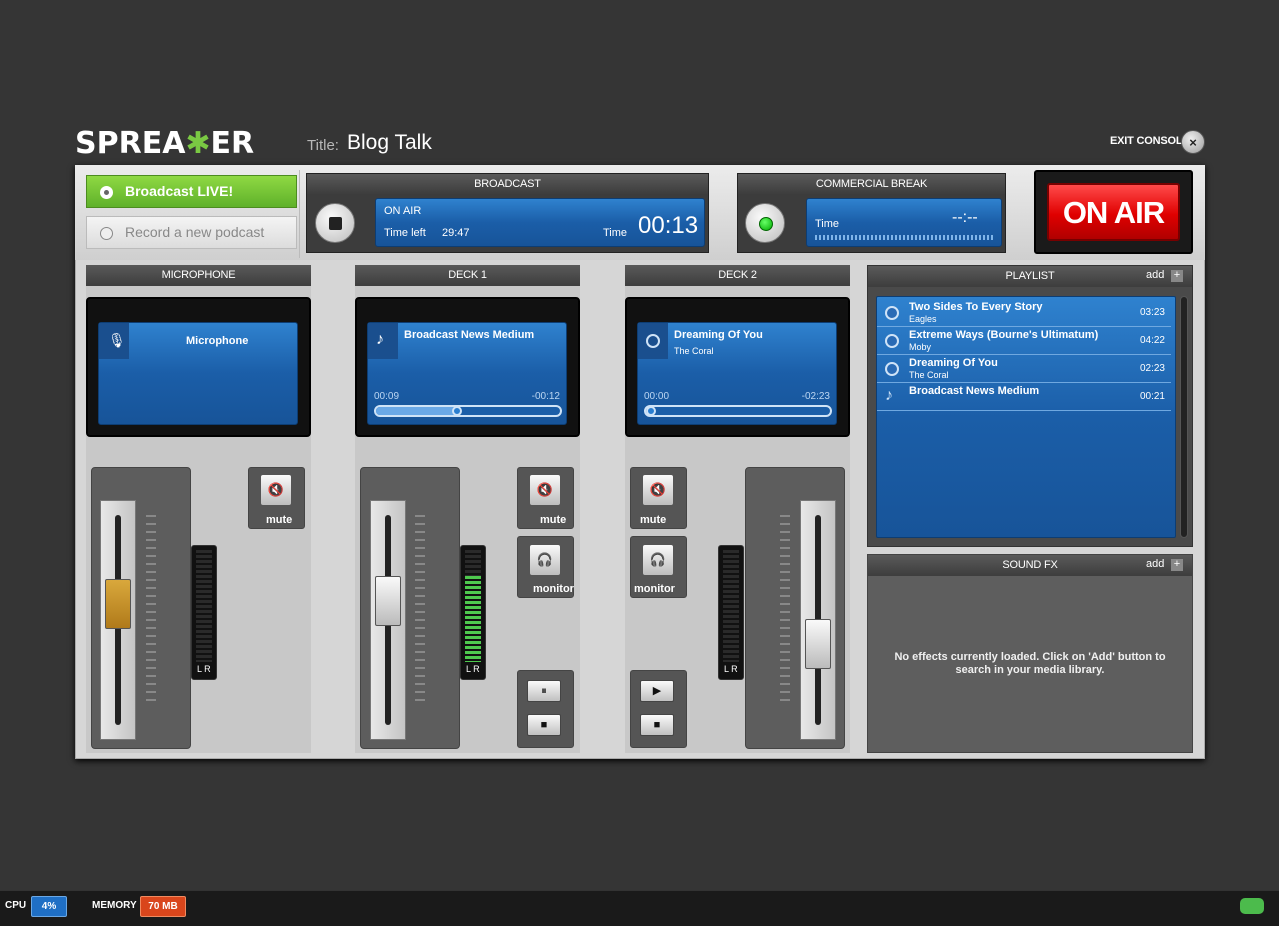  What do you see at coordinates (738, 411) in the screenshot?
I see `deck2-progress-bar` at bounding box center [738, 411].